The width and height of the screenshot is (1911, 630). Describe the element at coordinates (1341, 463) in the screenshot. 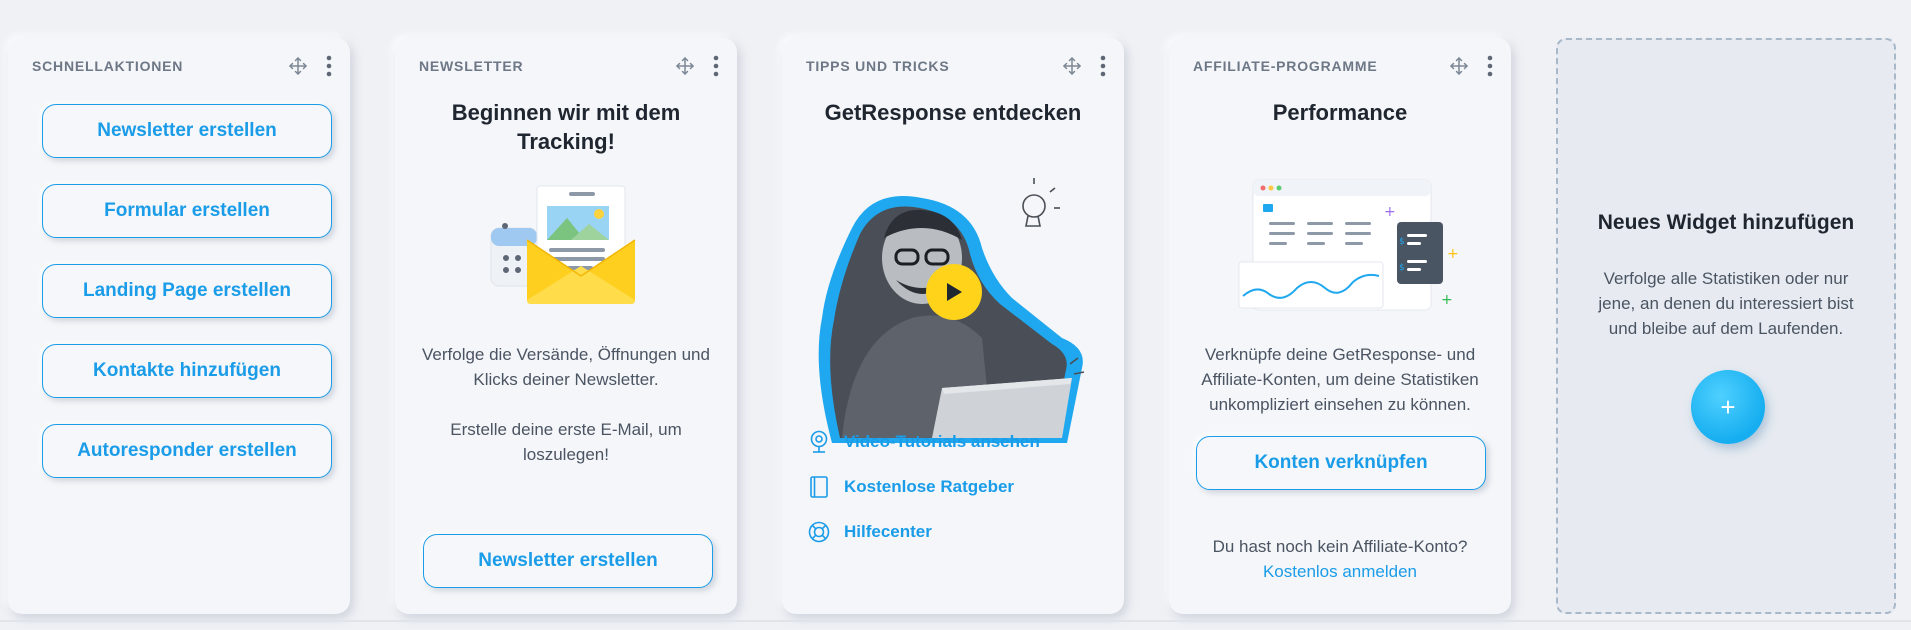

I see `connect-accounts-button: Konten verknüpfen` at that location.